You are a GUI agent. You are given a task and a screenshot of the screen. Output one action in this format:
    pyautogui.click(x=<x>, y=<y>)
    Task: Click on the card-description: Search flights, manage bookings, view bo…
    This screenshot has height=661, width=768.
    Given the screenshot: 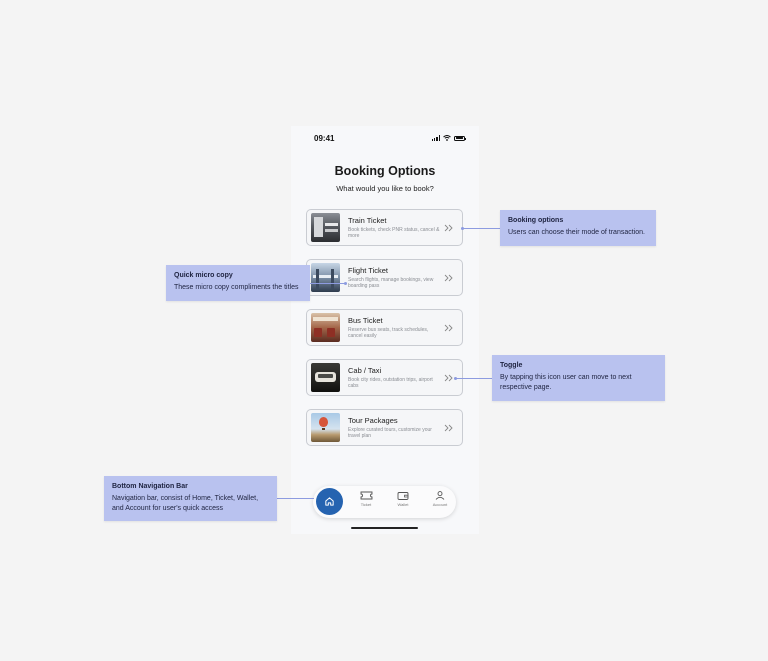 What is the action you would take?
    pyautogui.click(x=391, y=283)
    